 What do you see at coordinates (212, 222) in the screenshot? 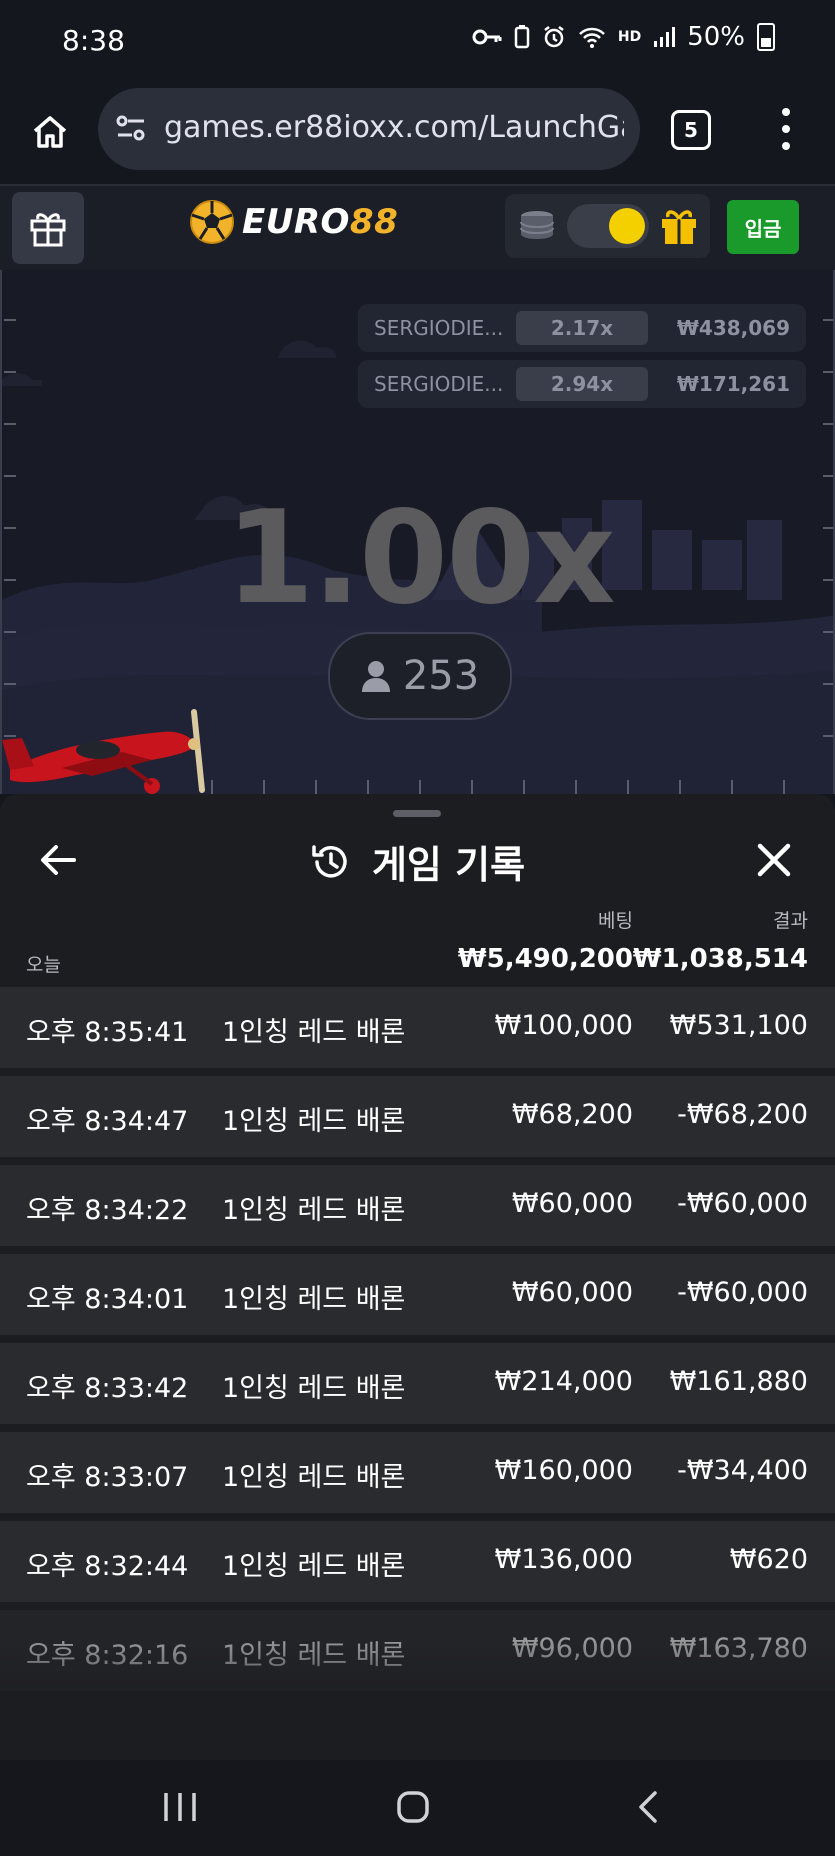
I see `soccer-ball-icon` at bounding box center [212, 222].